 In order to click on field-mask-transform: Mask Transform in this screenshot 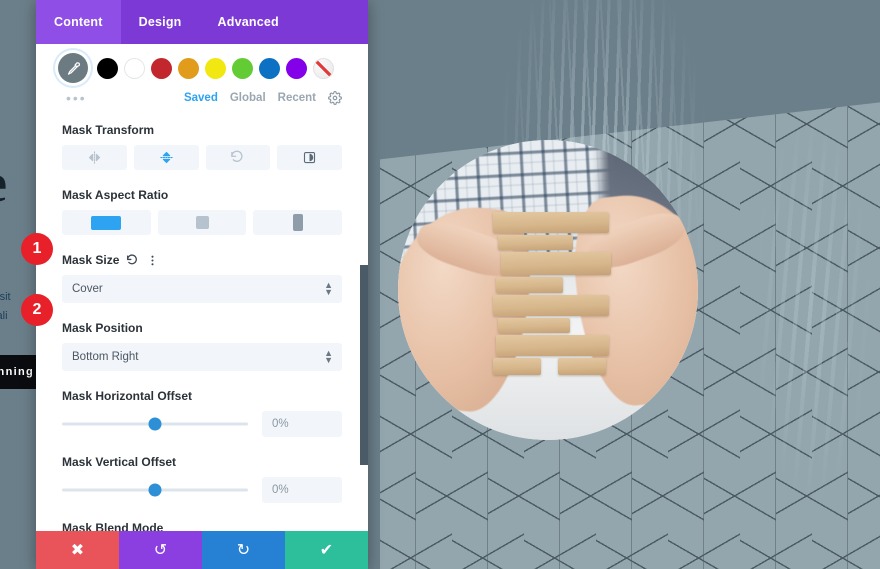, I will do `click(202, 146)`.